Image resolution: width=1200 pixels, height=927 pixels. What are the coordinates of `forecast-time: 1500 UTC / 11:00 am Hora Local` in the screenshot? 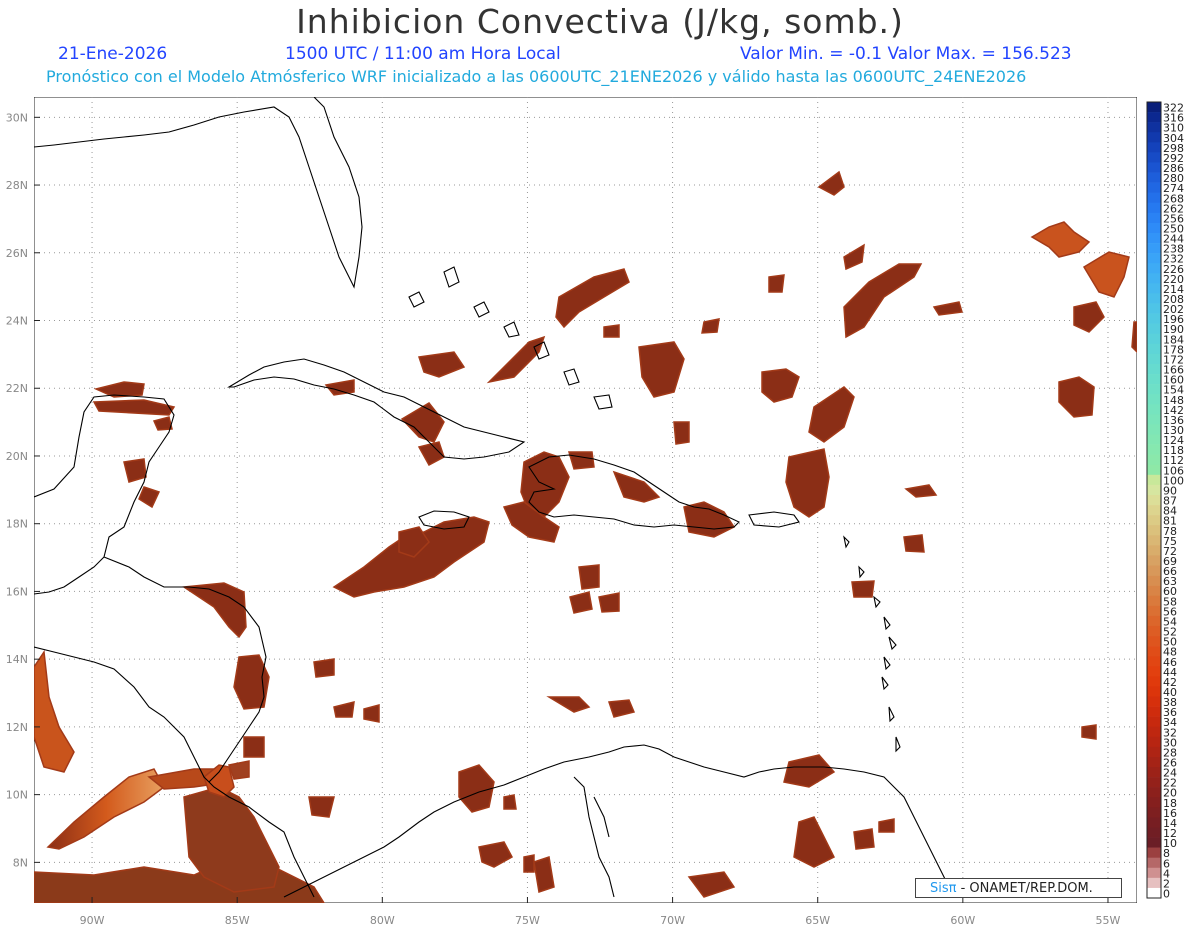 It's located at (423, 54).